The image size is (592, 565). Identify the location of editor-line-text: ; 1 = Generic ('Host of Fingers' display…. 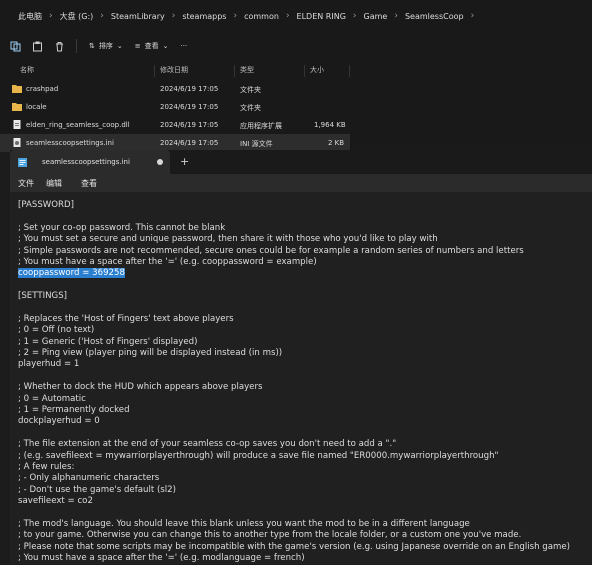
(108, 341).